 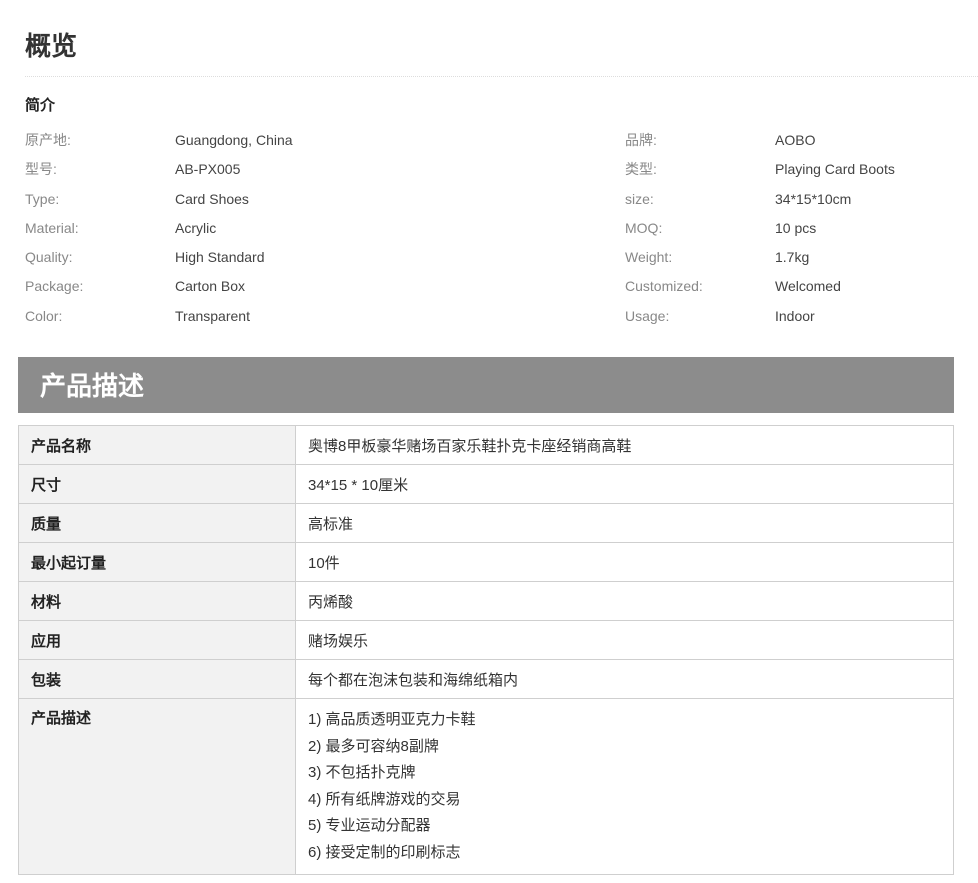 I want to click on table-row: 材料 丙烯酸, so click(x=486, y=601).